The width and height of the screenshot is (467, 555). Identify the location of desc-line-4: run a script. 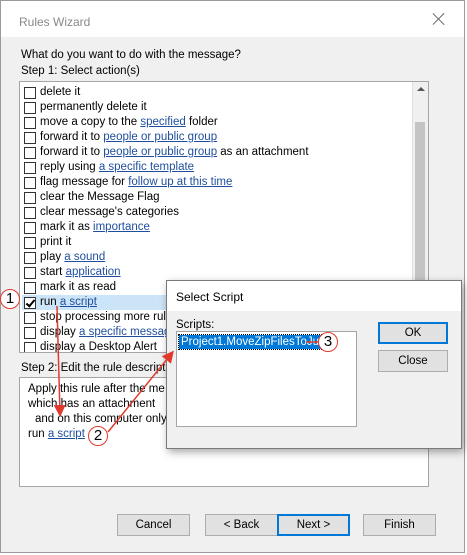
(56, 434).